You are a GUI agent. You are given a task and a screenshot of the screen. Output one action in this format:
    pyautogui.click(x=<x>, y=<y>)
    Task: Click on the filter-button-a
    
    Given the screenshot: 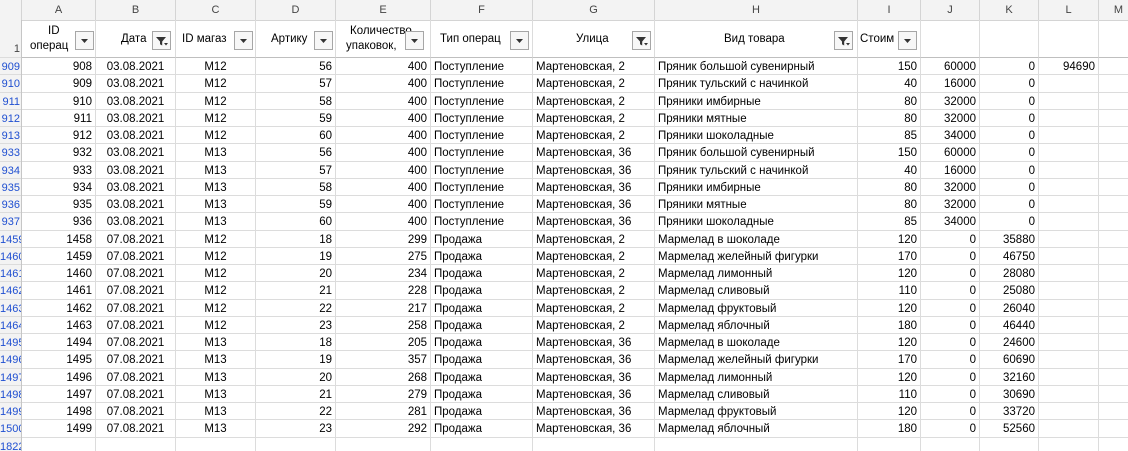 What is the action you would take?
    pyautogui.click(x=84, y=40)
    